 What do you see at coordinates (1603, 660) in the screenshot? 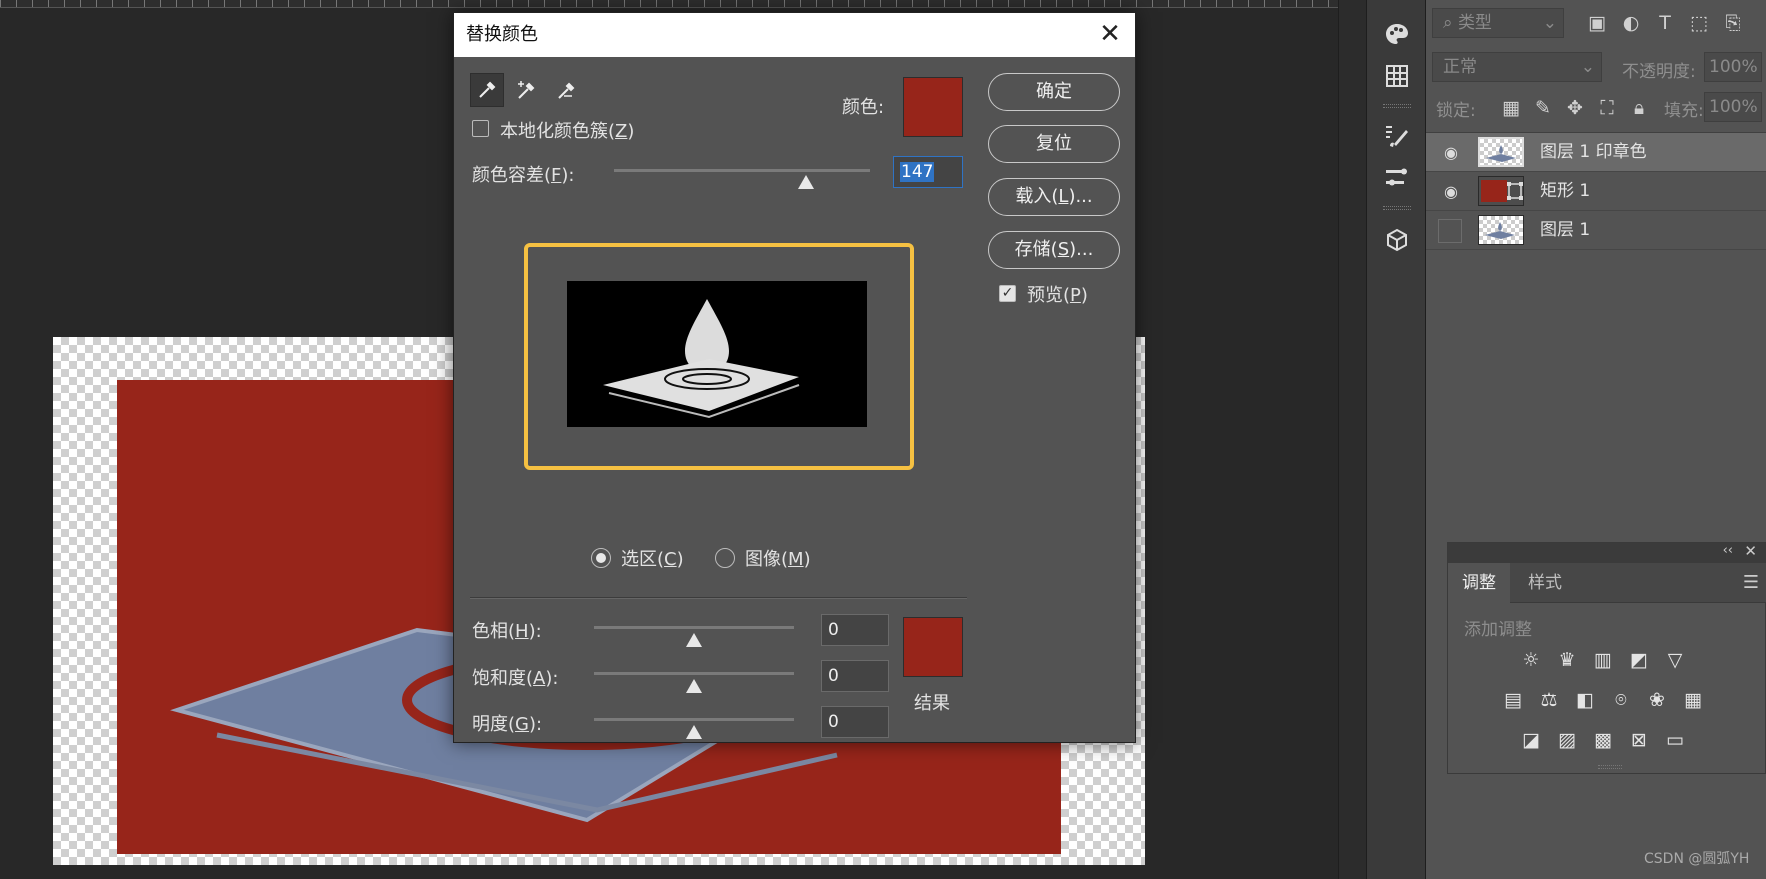
I see `curves-icon: ▥` at bounding box center [1603, 660].